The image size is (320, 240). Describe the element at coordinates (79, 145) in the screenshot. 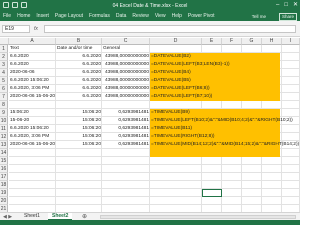

I see `cell-b13: 15:06:20` at that location.